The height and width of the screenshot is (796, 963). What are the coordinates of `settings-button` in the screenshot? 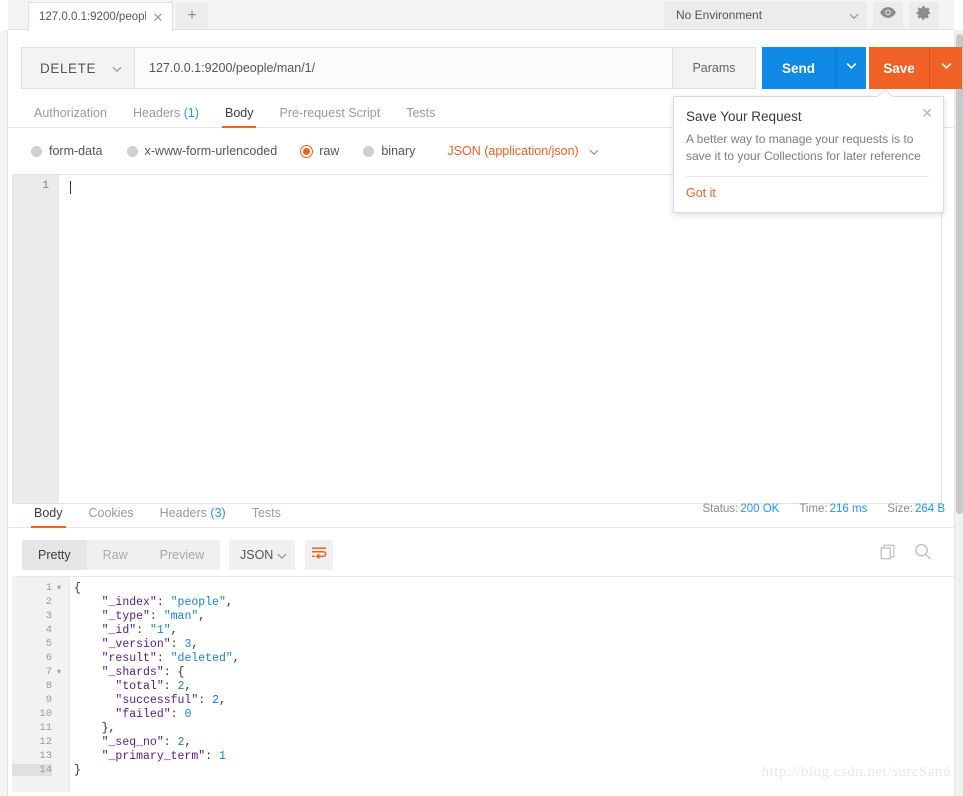 It's located at (924, 15).